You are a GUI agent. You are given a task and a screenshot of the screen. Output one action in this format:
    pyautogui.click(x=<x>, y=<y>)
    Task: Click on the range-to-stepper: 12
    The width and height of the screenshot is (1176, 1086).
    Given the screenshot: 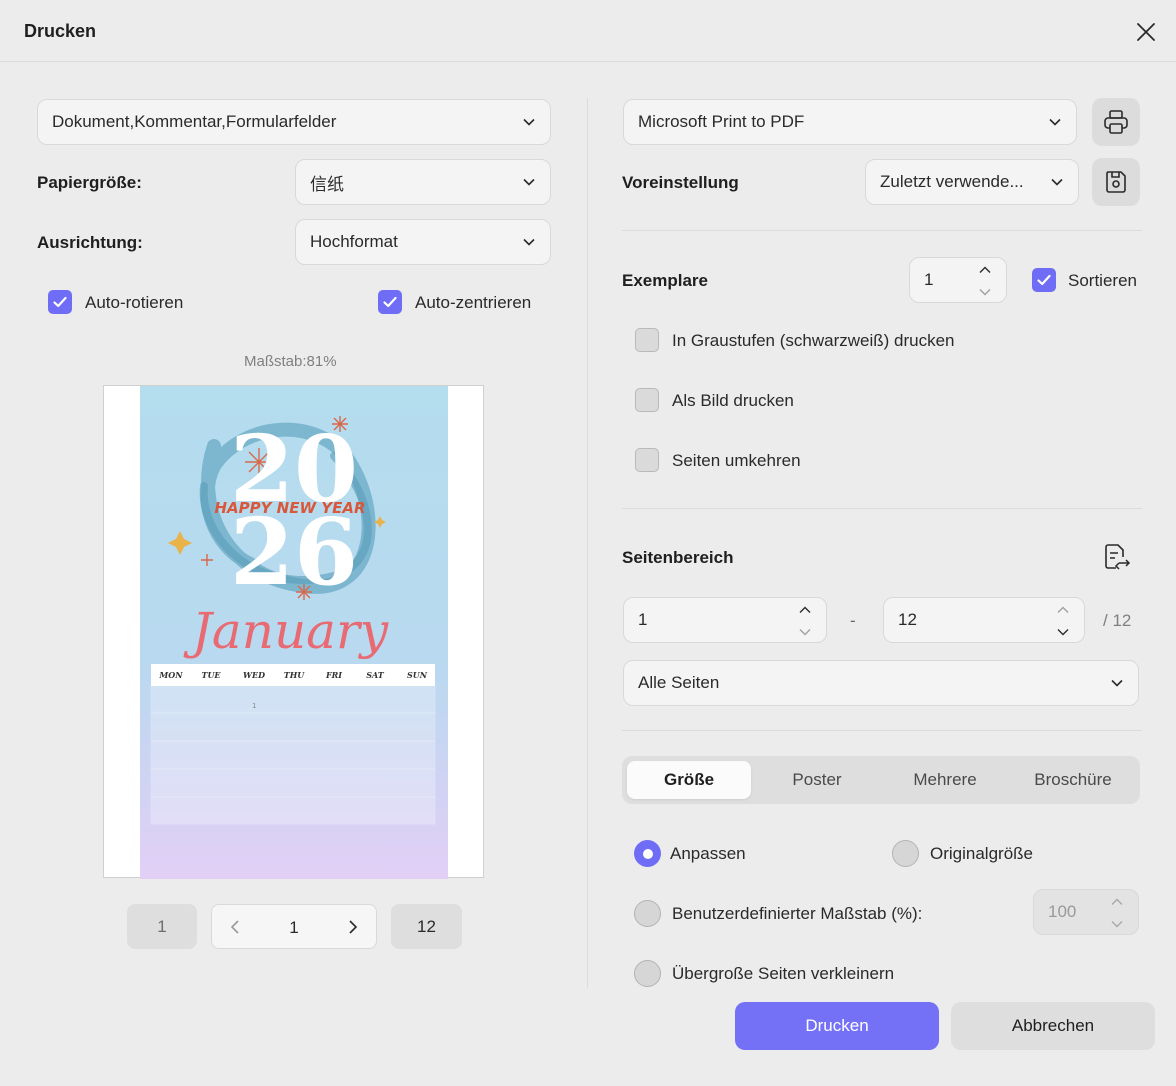 What is the action you would take?
    pyautogui.click(x=984, y=620)
    